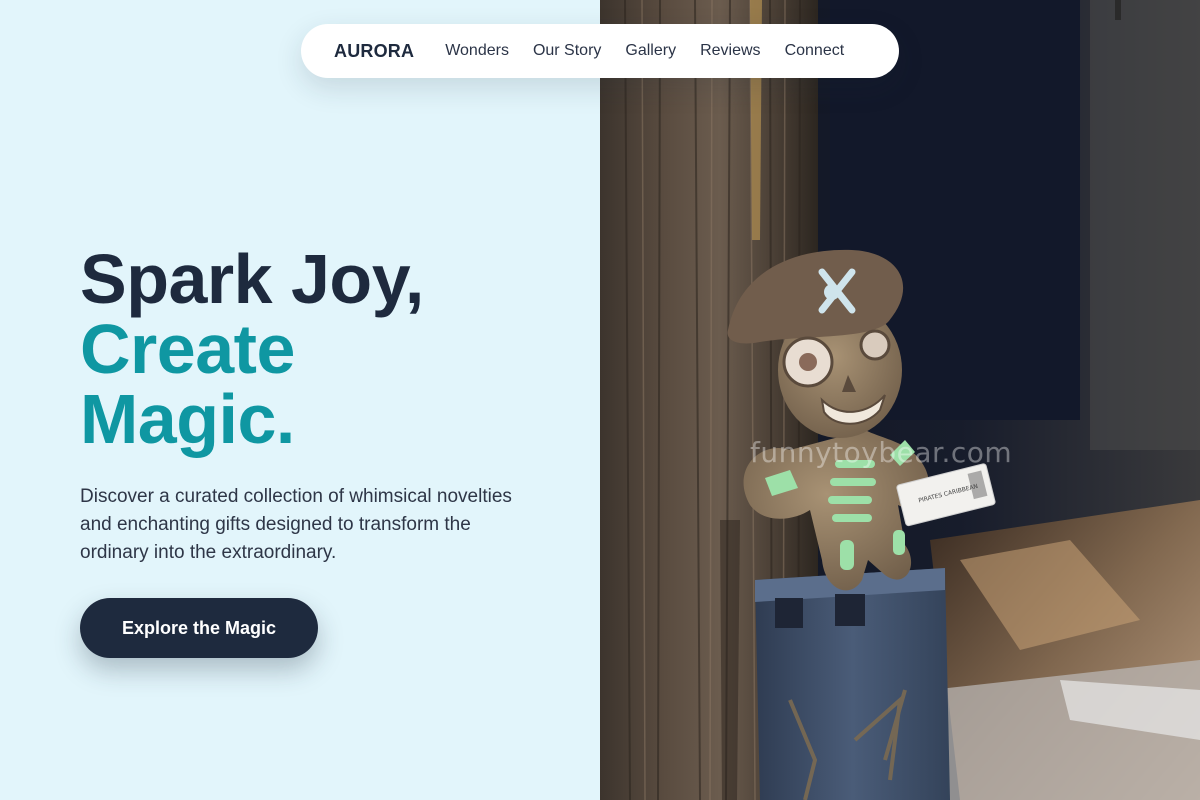 The width and height of the screenshot is (1200, 800). Describe the element at coordinates (815, 51) in the screenshot. I see `nav-link-connect: Connect` at that location.